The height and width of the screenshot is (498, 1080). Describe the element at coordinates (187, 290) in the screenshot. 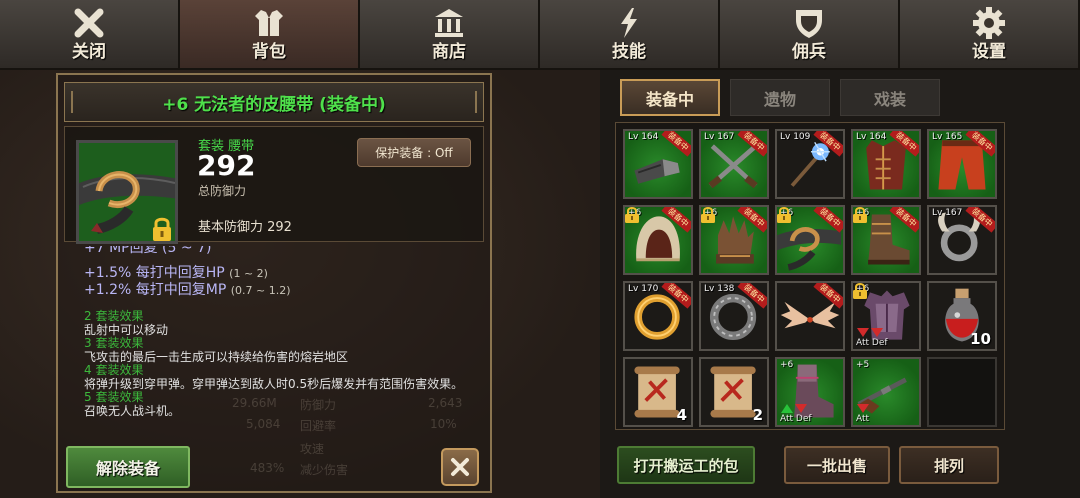

I see `stat-line: +1.2% 每打中回复MP (0.7 ~ 1.2)` at that location.